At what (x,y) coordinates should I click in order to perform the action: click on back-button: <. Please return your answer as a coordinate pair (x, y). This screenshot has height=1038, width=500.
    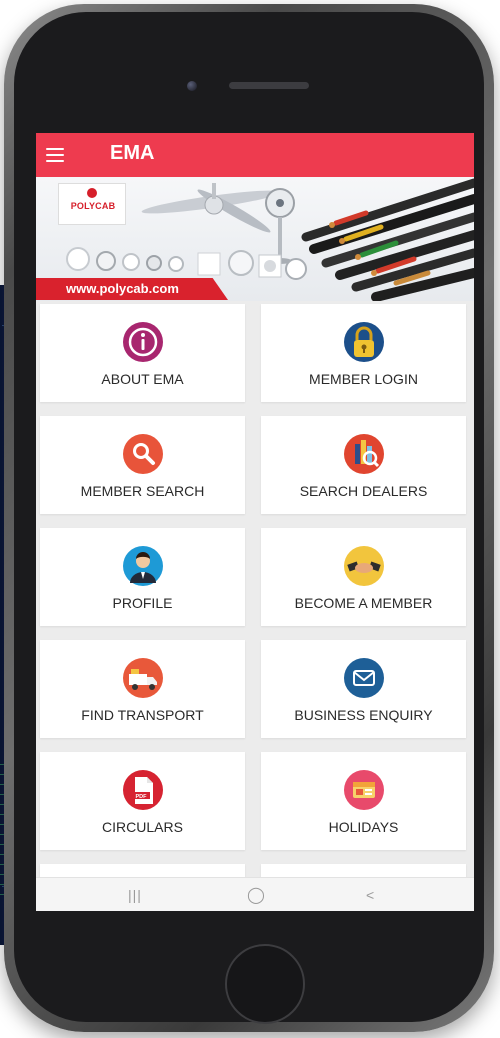
    Looking at the image, I should click on (370, 895).